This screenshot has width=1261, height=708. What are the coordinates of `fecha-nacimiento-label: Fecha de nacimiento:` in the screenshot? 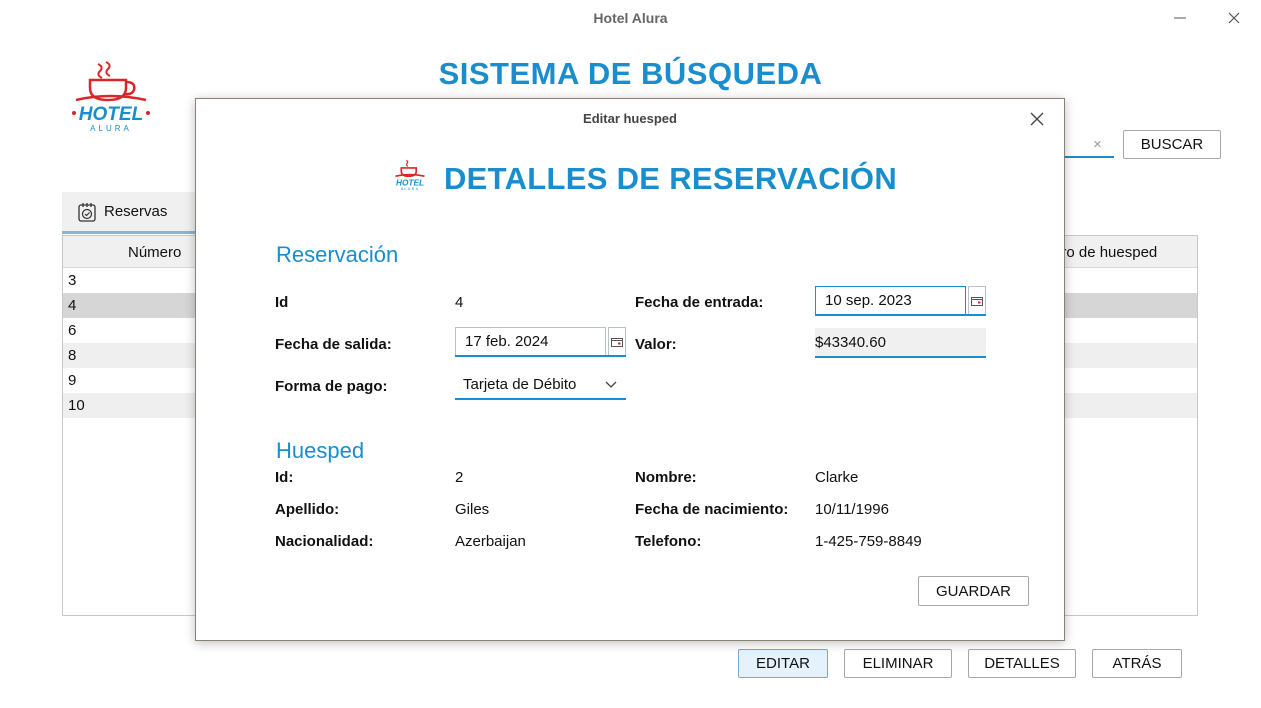 It's located at (712, 509).